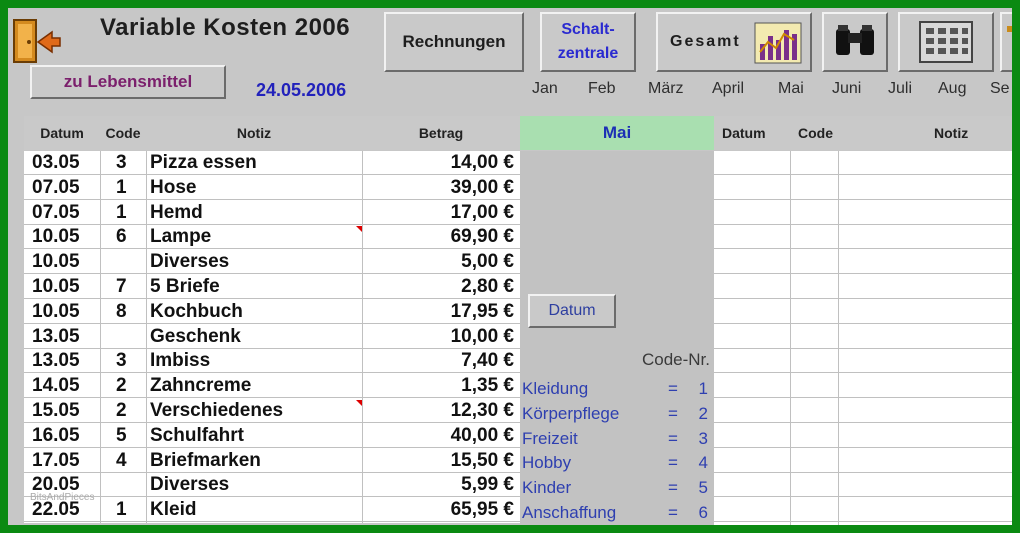 This screenshot has height=533, width=1020. Describe the element at coordinates (588, 42) in the screenshot. I see `schaltzentrale-button: Schalt- zentrale` at that location.